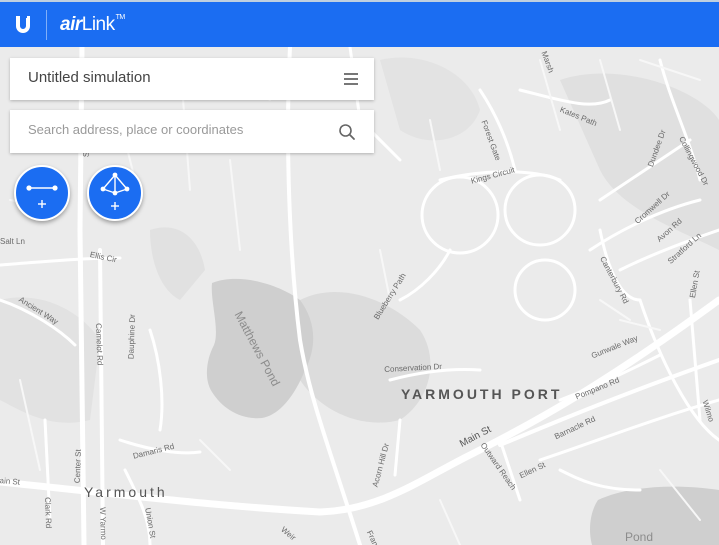  What do you see at coordinates (89, 77) in the screenshot?
I see `simulation-title: Untitled simulation` at bounding box center [89, 77].